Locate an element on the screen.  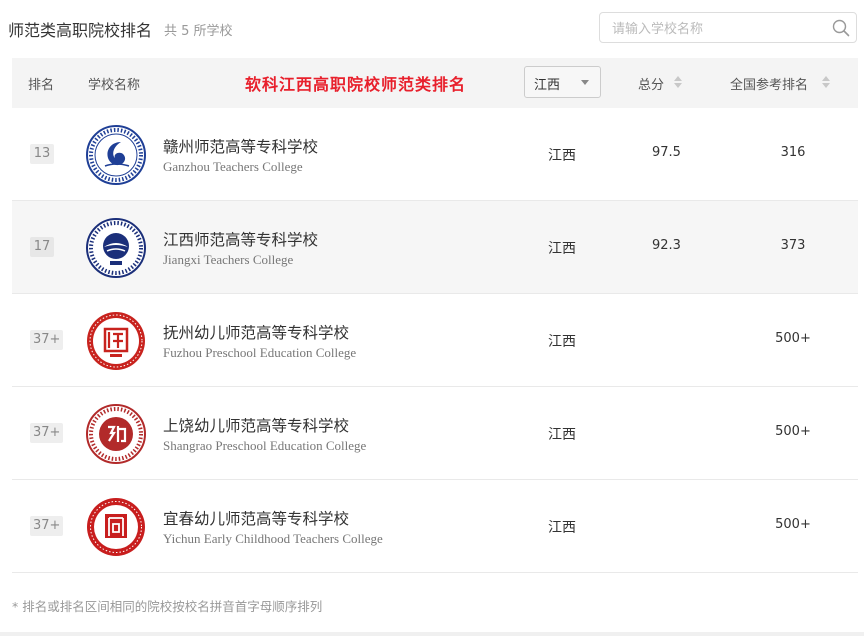
col-national-header: 全国参考排名 is located at coordinates (769, 83).